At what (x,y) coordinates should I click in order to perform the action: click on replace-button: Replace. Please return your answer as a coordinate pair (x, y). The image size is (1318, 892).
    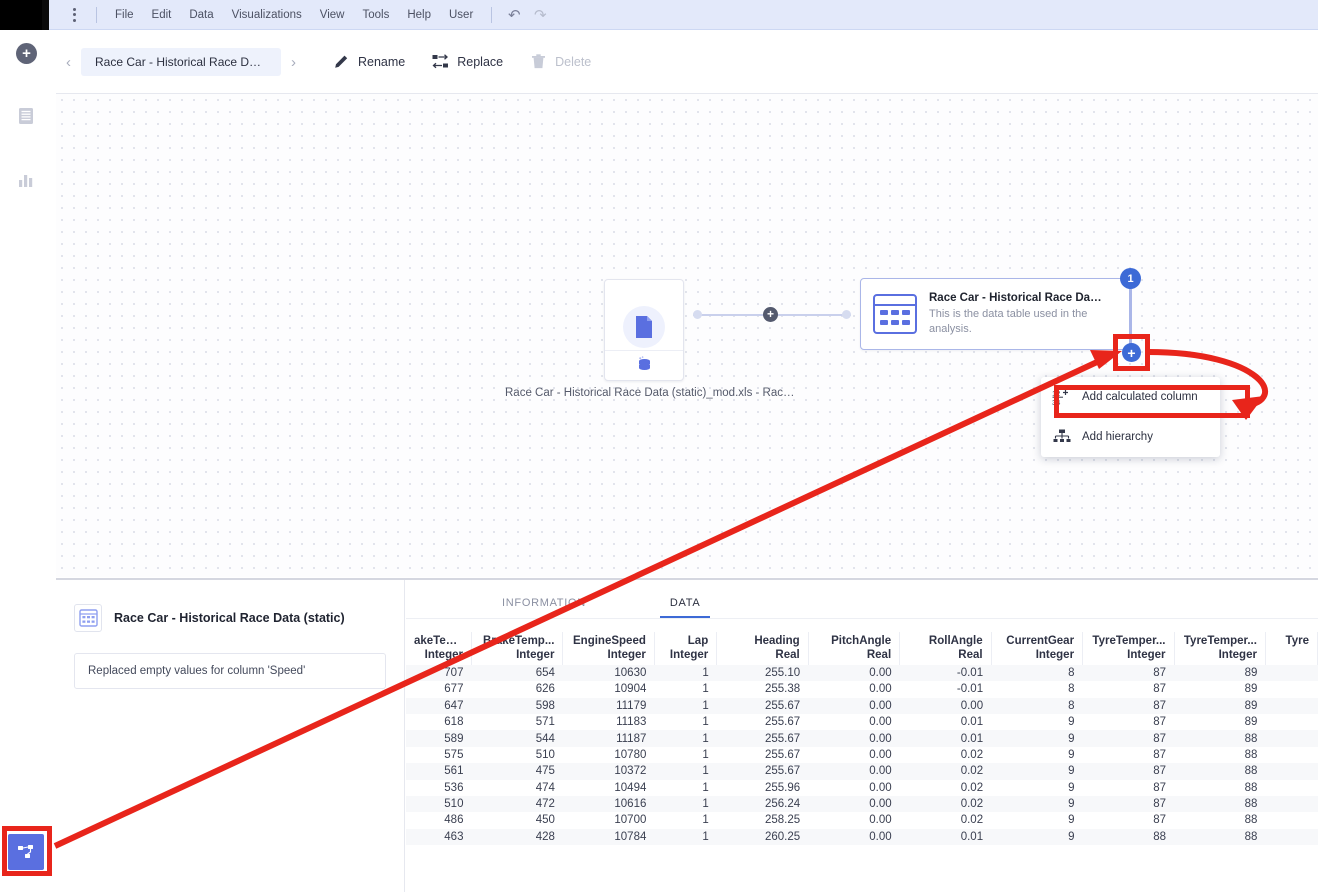
    Looking at the image, I should click on (467, 62).